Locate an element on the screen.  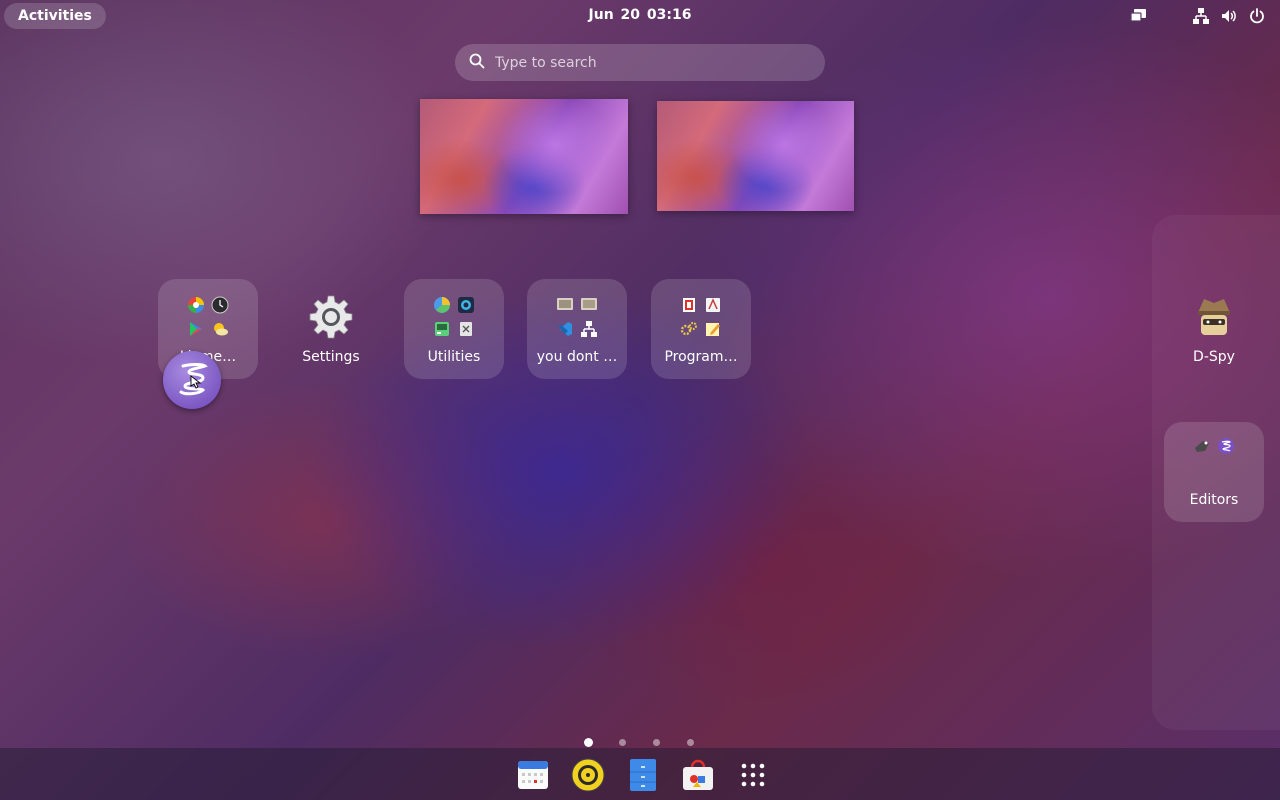
system-tray is located at coordinates (1198, 16).